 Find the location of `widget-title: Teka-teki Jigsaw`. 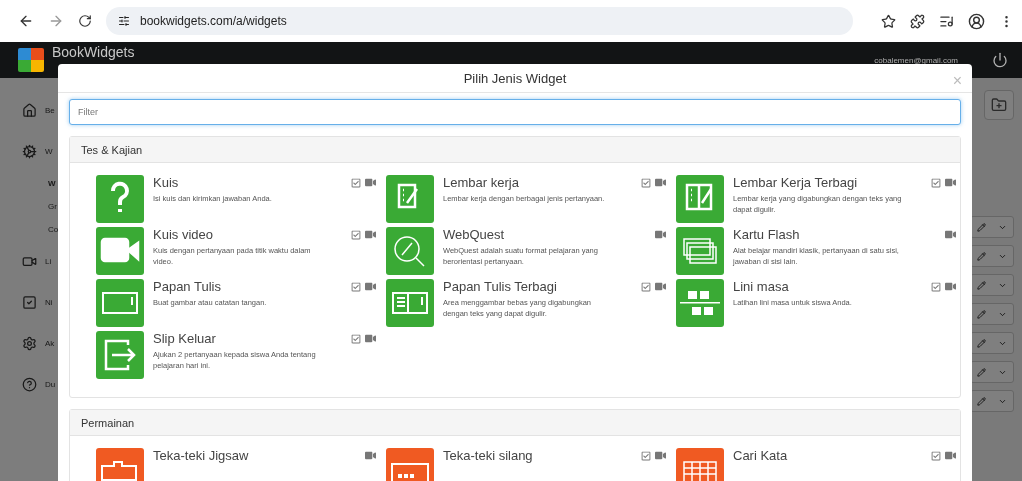

widget-title: Teka-teki Jigsaw is located at coordinates (201, 455).